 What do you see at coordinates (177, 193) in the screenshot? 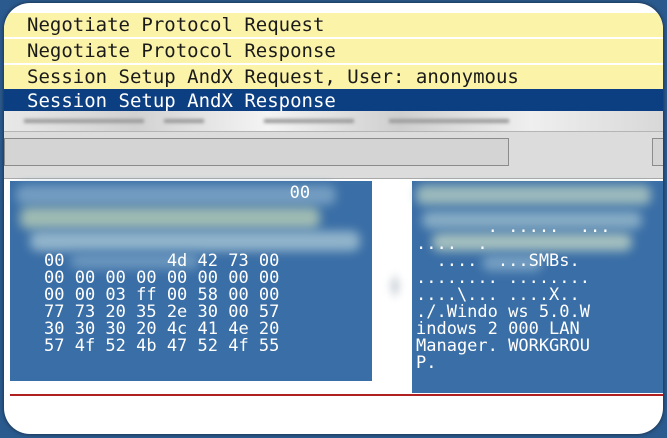
I see `hex-line: 00` at bounding box center [177, 193].